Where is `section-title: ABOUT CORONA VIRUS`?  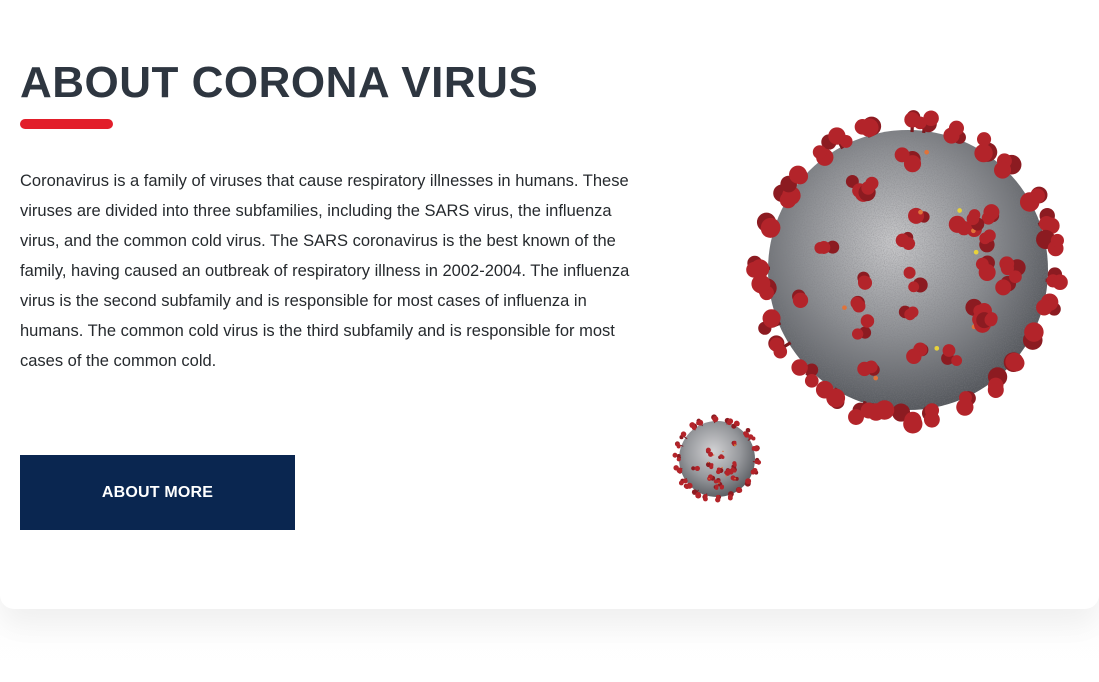
section-title: ABOUT CORONA VIRUS is located at coordinates (279, 82).